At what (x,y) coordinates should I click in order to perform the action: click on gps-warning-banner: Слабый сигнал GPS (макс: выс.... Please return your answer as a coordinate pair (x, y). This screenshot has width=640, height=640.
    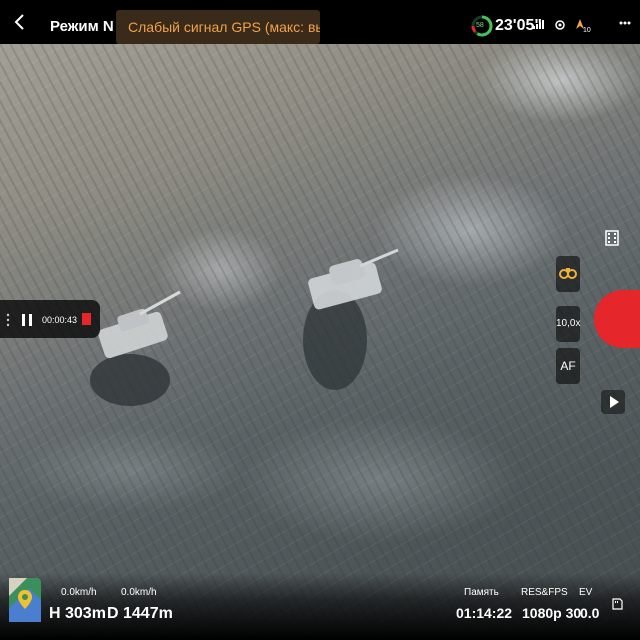
    Looking at the image, I should click on (218, 27).